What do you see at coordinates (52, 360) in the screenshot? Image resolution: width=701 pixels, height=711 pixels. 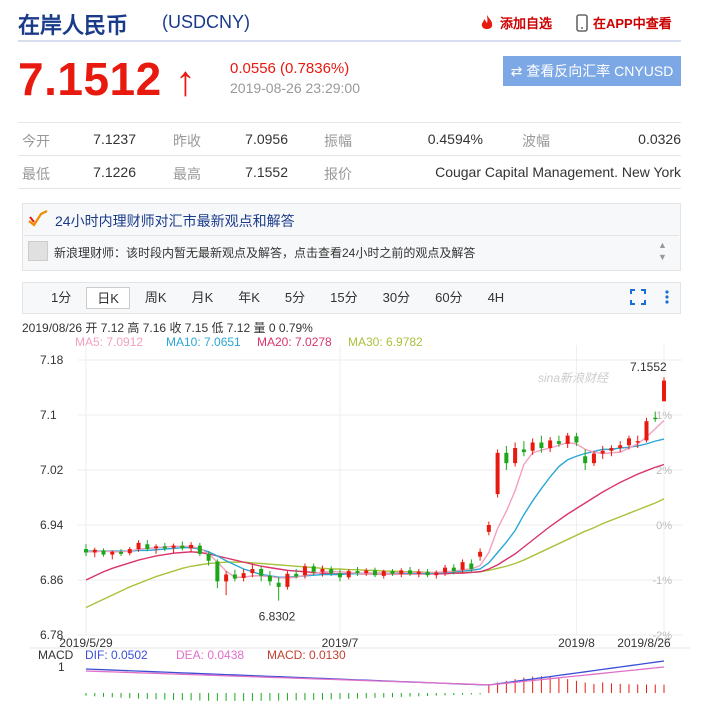 I see `y-tick-label: 7.18` at bounding box center [52, 360].